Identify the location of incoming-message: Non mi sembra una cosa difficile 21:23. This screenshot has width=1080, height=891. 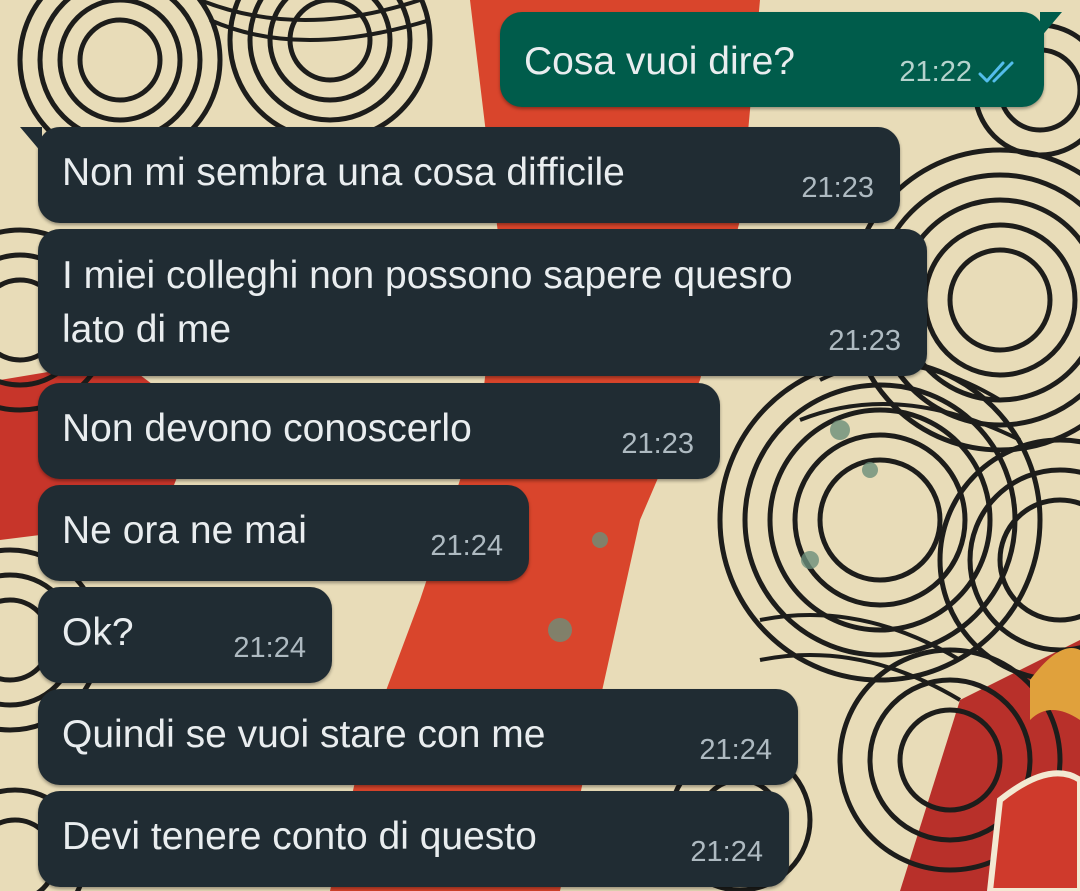
(460, 175).